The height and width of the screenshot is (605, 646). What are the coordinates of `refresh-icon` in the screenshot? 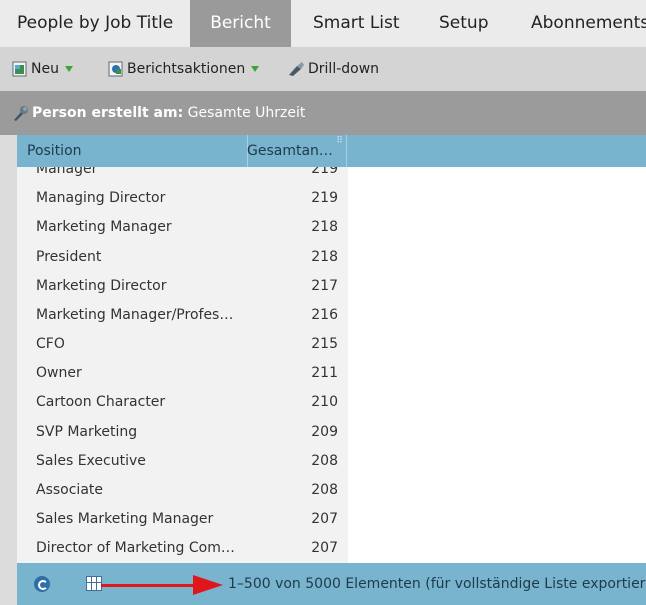 It's located at (42, 584).